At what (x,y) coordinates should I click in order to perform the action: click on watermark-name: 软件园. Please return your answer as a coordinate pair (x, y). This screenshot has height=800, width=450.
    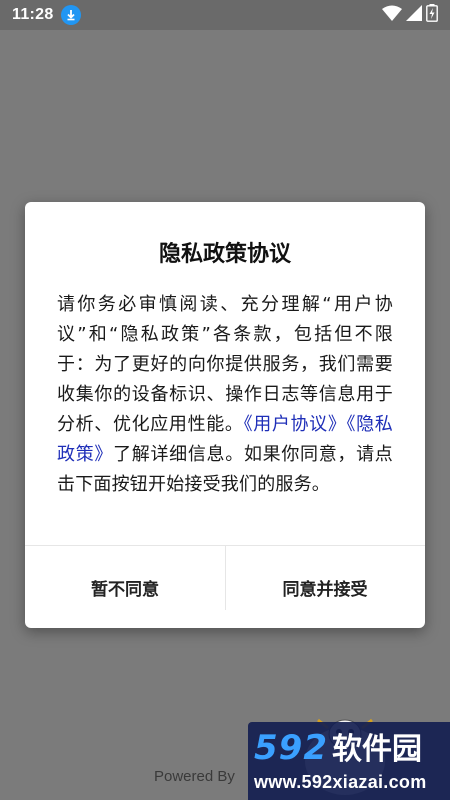
    Looking at the image, I should click on (376, 749).